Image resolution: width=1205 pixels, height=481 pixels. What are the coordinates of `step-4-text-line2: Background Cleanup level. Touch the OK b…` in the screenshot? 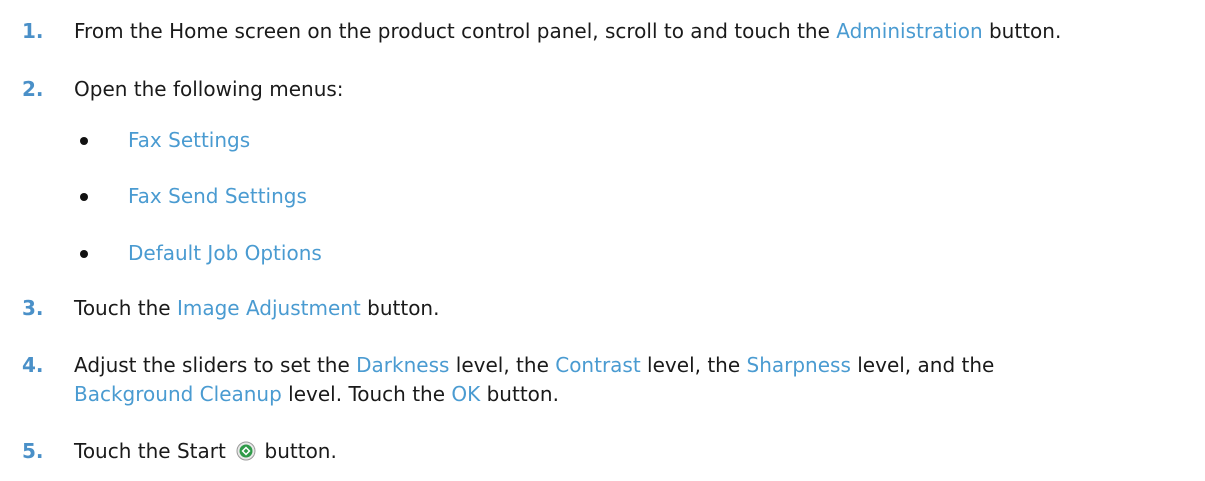 It's located at (316, 394).